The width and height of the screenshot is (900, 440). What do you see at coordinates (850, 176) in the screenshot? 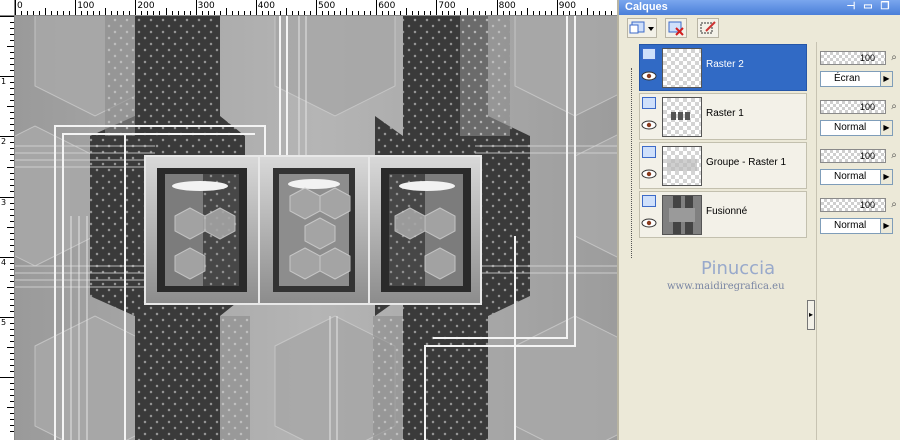
I see `blend-mode-value: Normal` at bounding box center [850, 176].